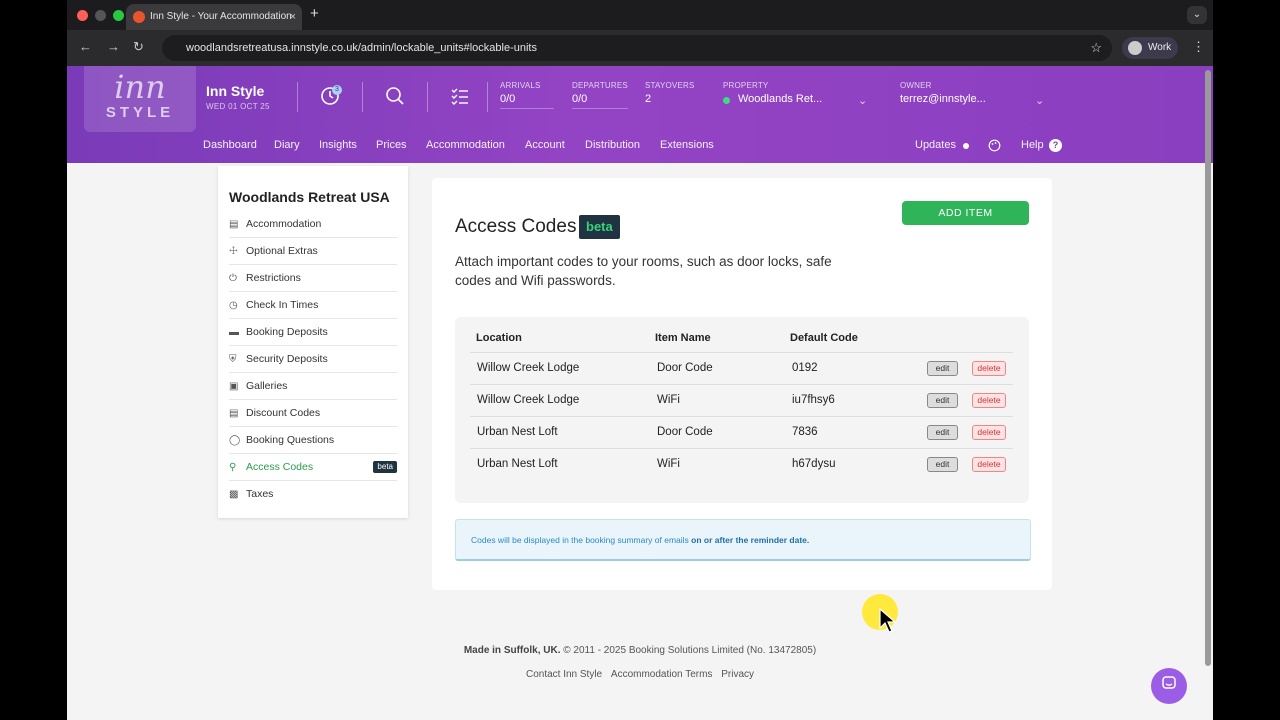  What do you see at coordinates (233, 305) in the screenshot?
I see `clock-icon: ◷` at bounding box center [233, 305].